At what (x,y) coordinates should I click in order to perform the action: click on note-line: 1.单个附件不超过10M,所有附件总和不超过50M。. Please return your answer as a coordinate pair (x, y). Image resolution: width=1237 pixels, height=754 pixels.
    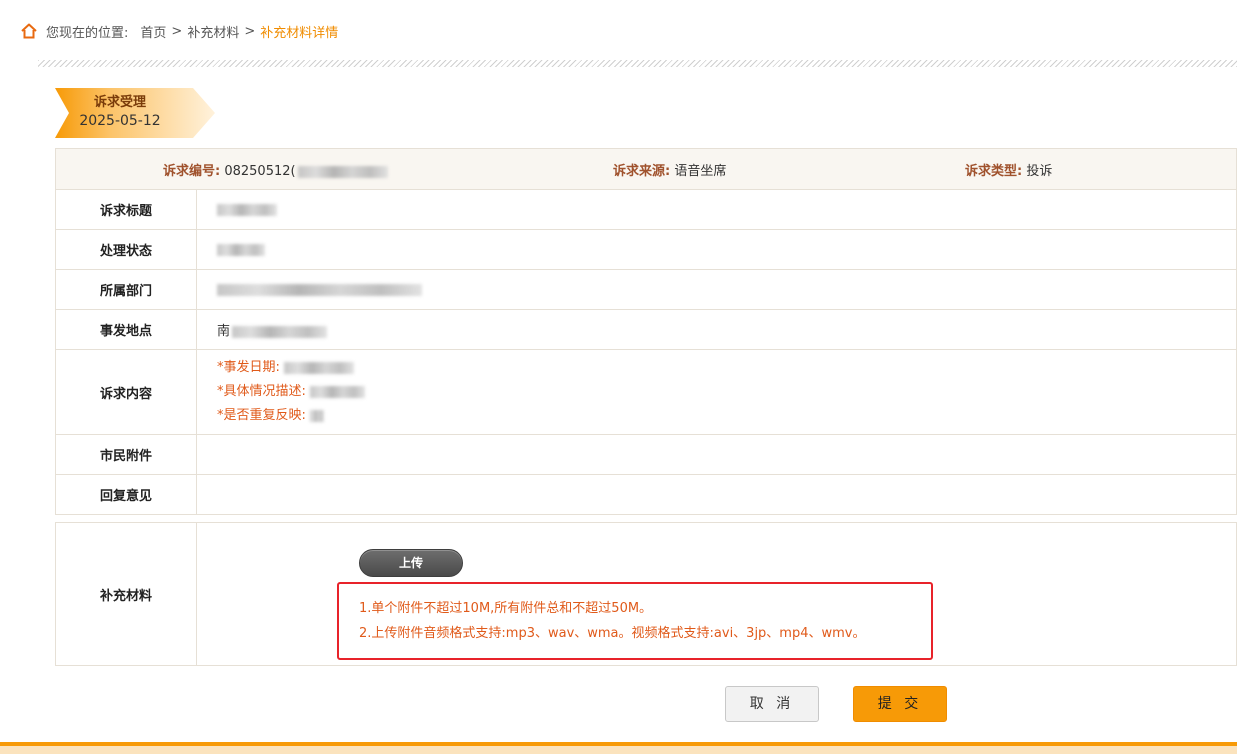
    Looking at the image, I should click on (506, 608).